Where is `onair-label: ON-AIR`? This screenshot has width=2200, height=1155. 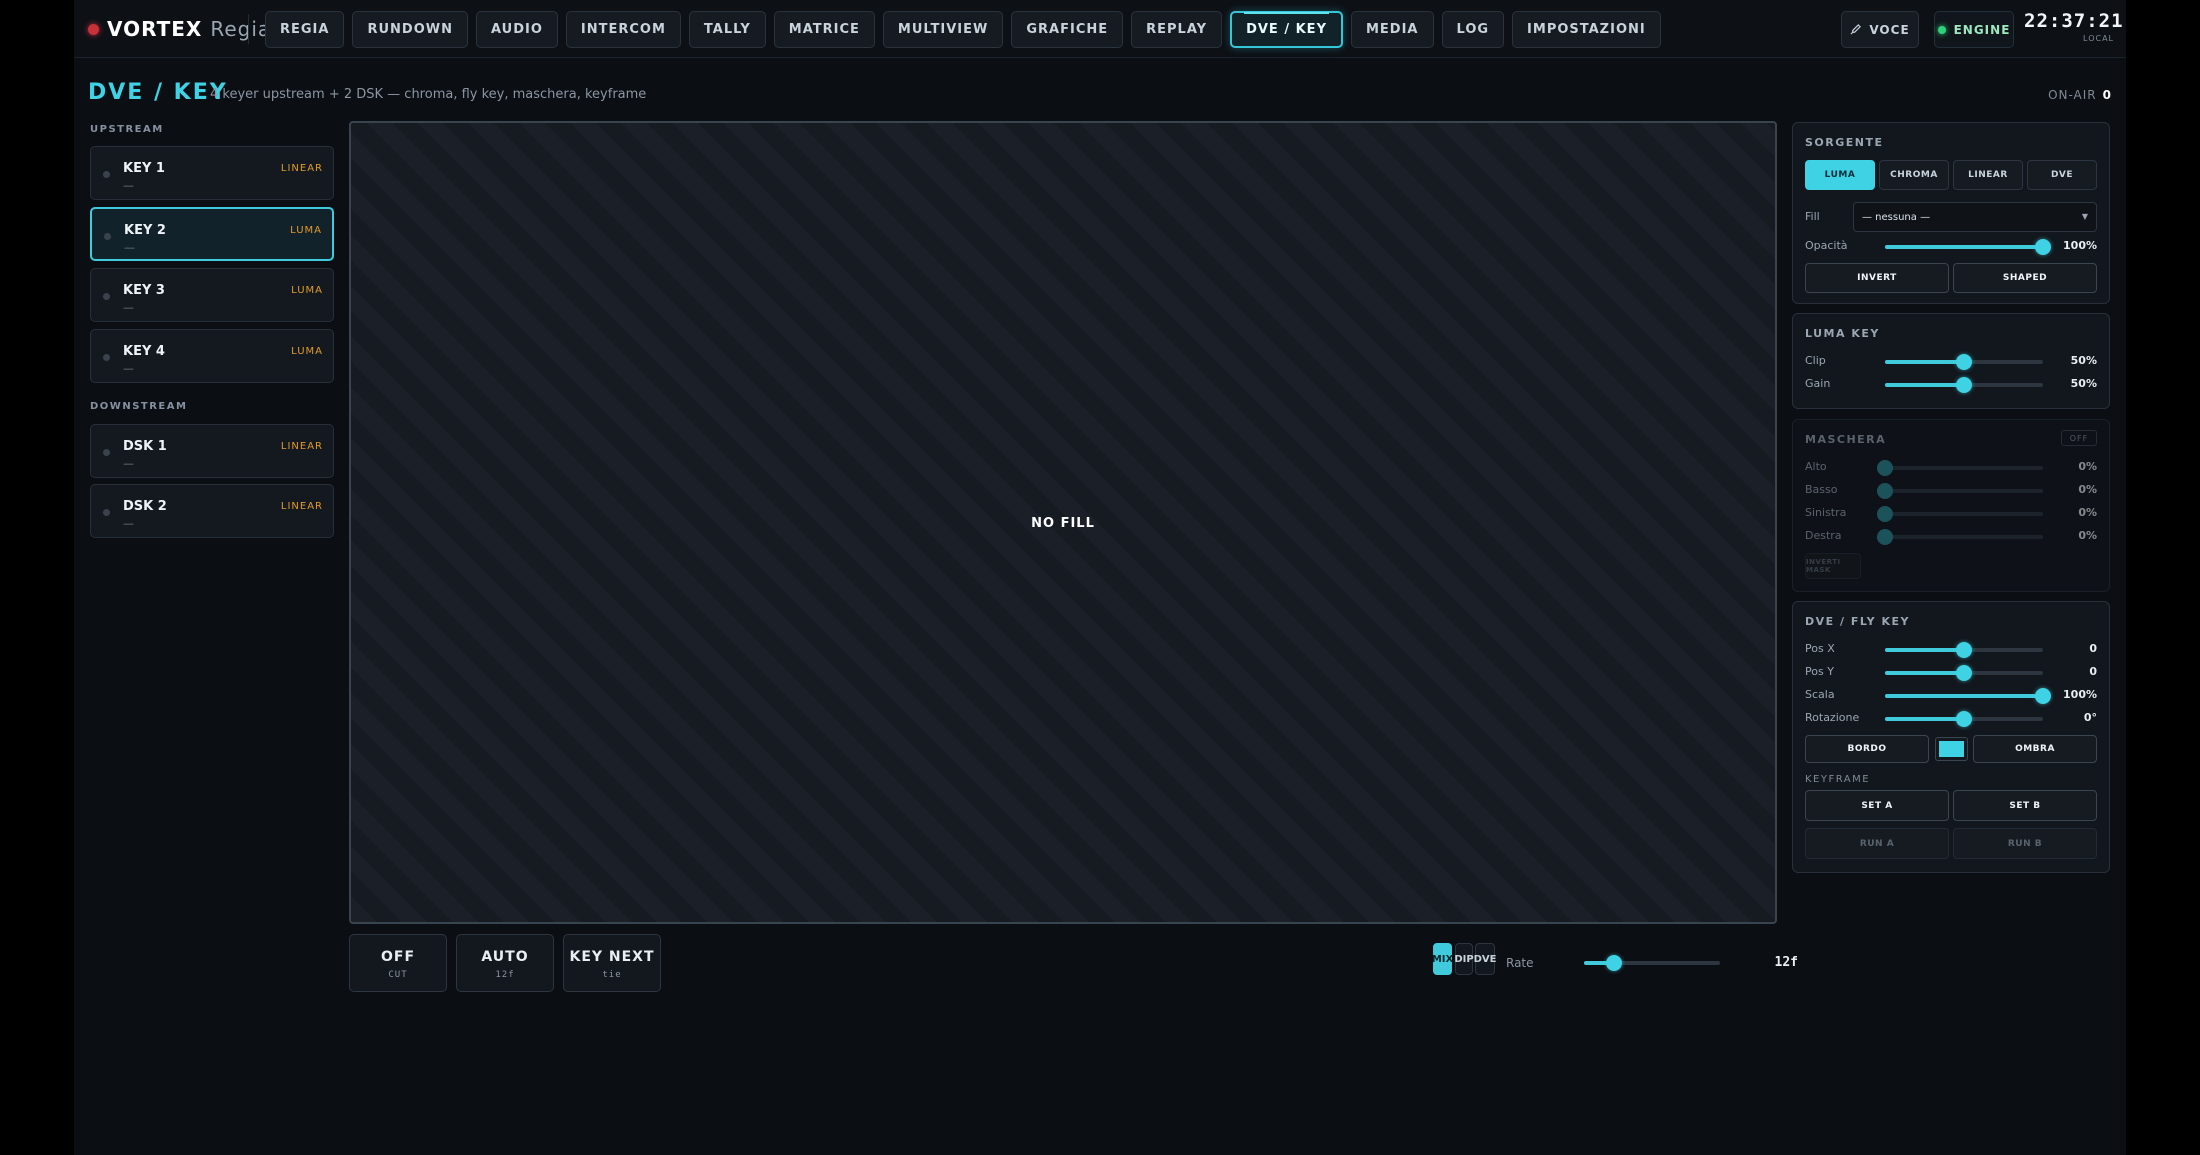
onair-label: ON-AIR is located at coordinates (2072, 95).